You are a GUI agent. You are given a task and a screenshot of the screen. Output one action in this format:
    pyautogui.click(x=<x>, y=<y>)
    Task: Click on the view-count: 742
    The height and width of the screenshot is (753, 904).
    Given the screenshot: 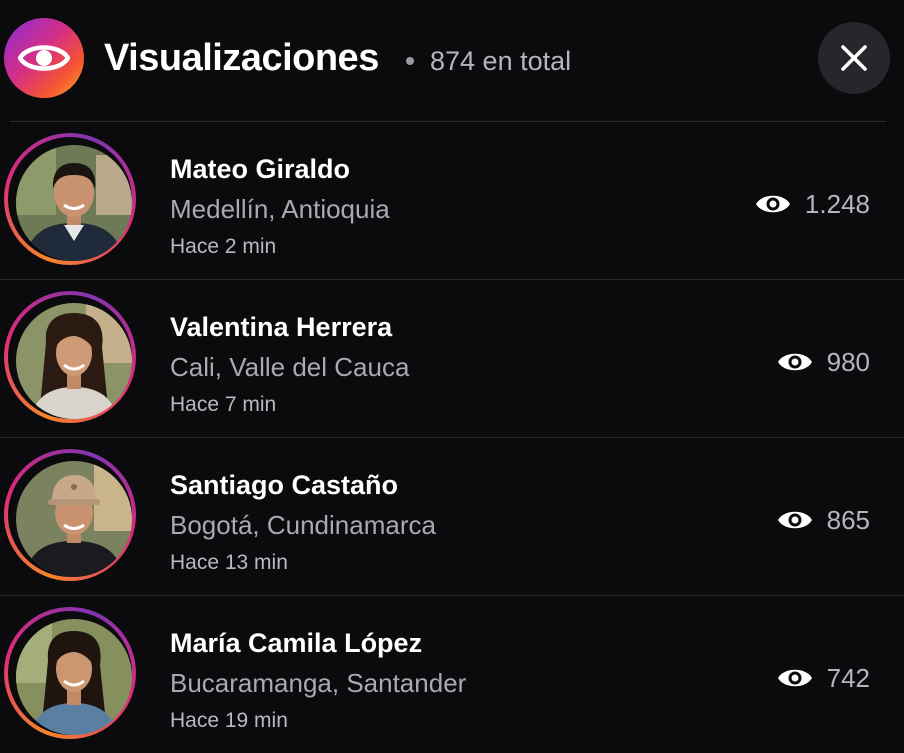 What is the action you would take?
    pyautogui.click(x=848, y=677)
    